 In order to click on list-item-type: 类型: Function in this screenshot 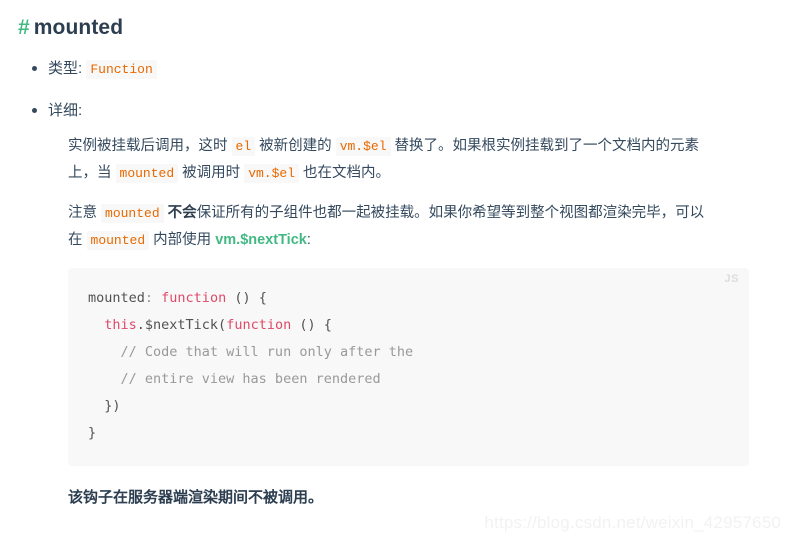, I will do `click(394, 69)`.